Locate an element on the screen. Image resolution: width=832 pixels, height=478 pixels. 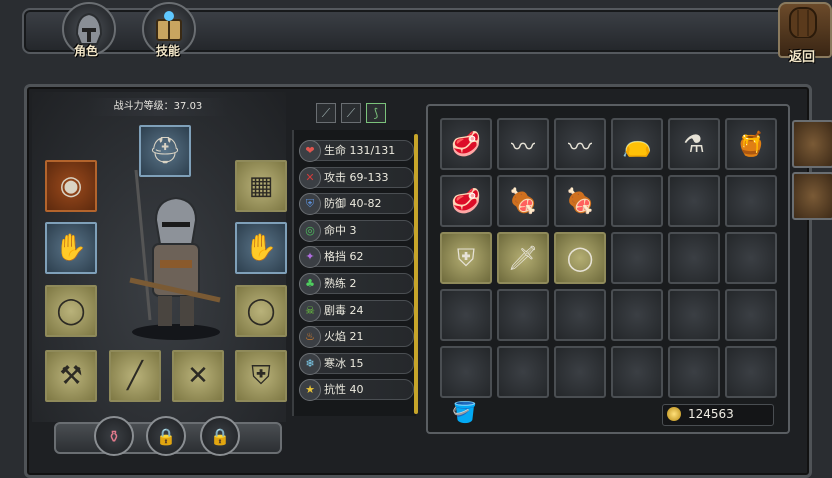
stat-row: ◎ 命中 3 is located at coordinates (356, 230).